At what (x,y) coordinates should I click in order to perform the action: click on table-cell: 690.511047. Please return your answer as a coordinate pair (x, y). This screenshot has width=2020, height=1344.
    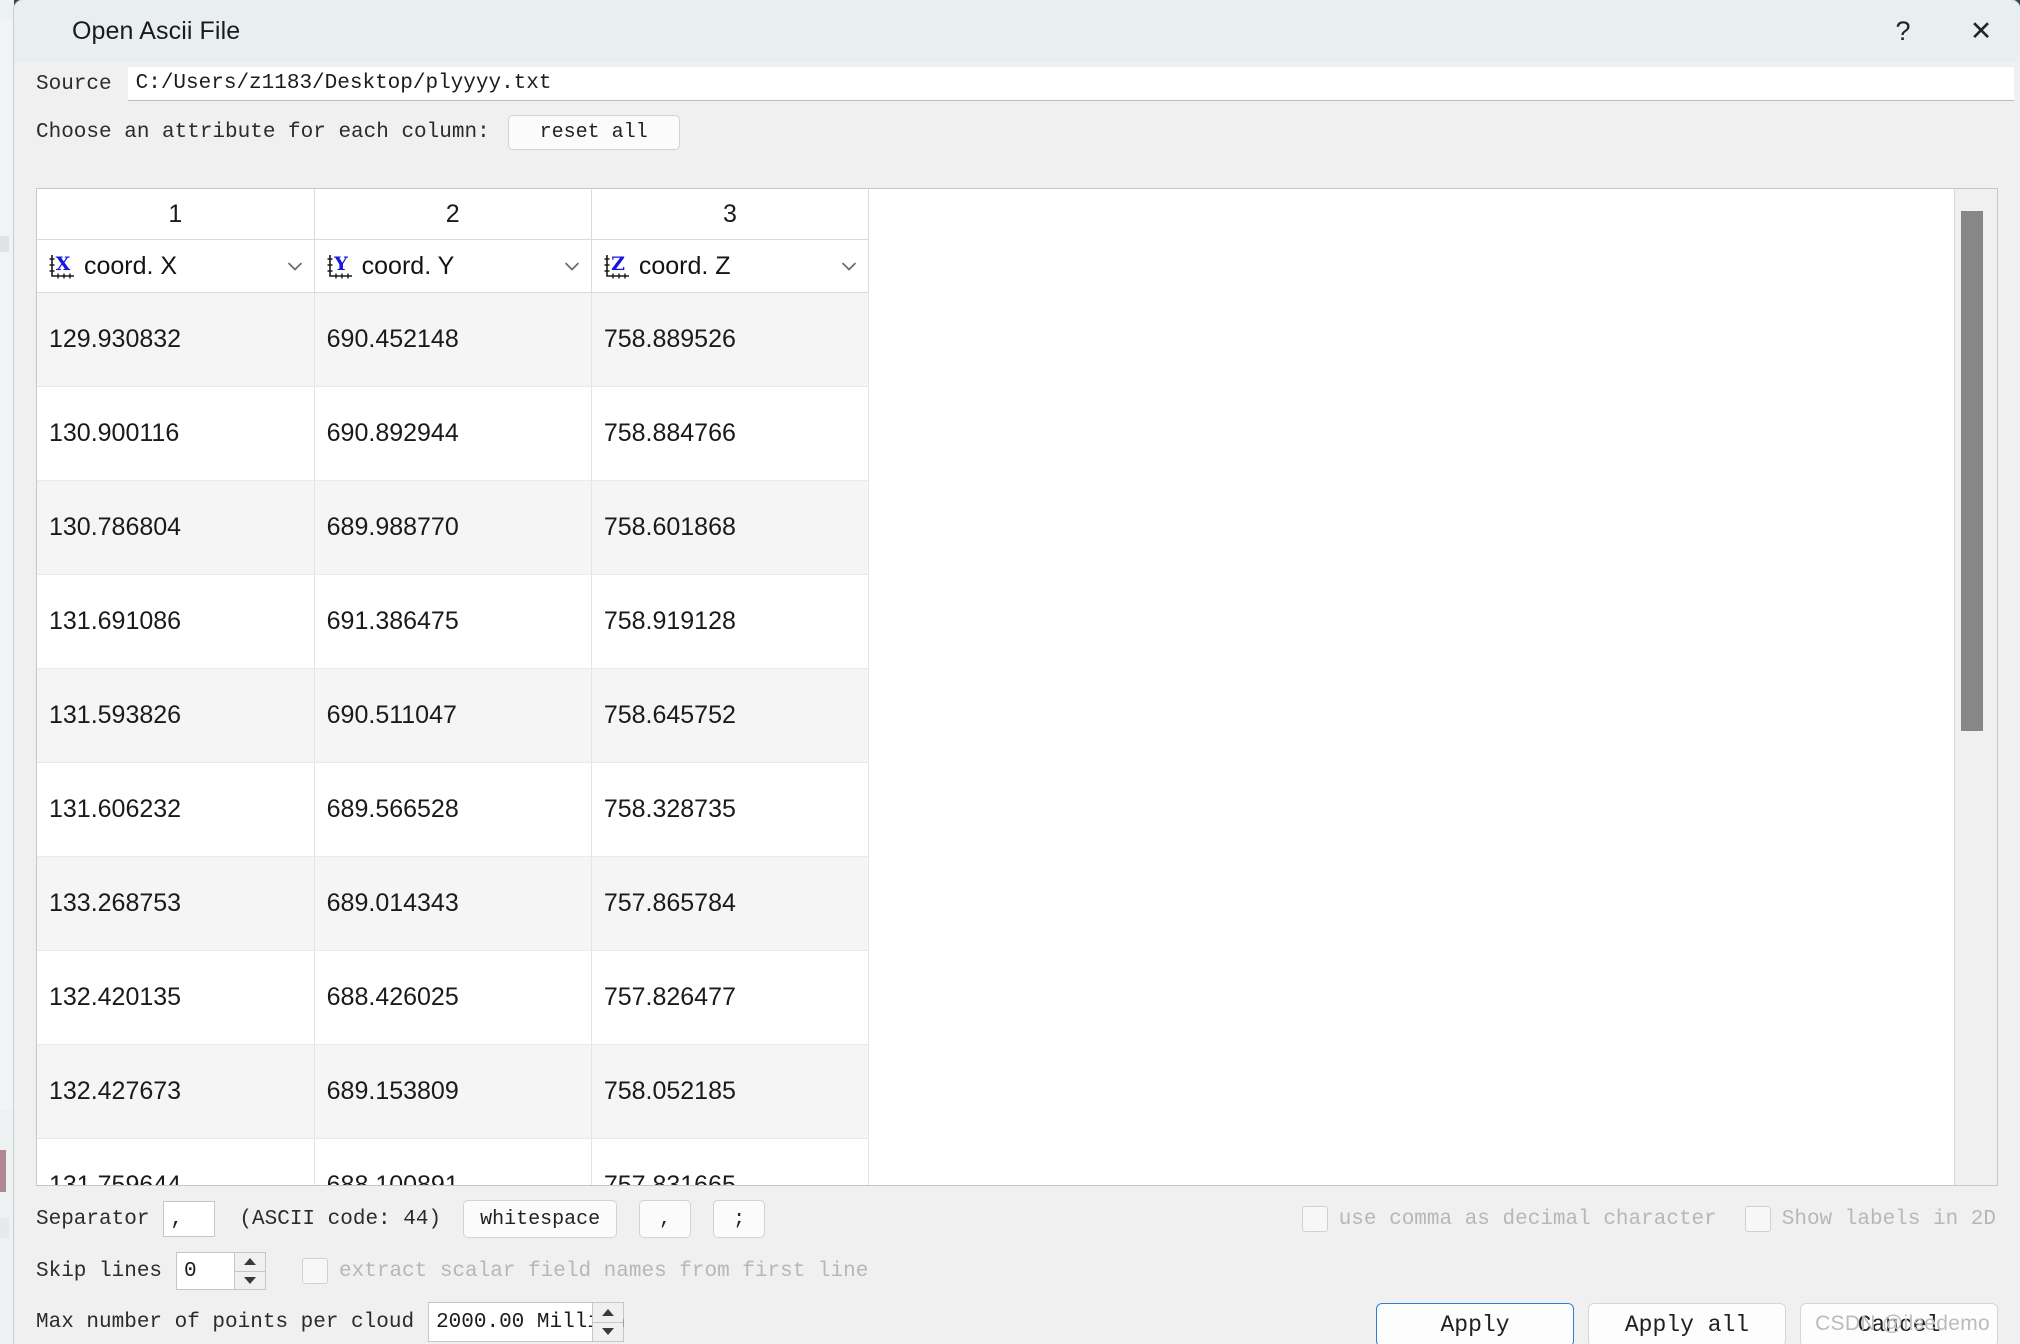
    Looking at the image, I should click on (453, 715).